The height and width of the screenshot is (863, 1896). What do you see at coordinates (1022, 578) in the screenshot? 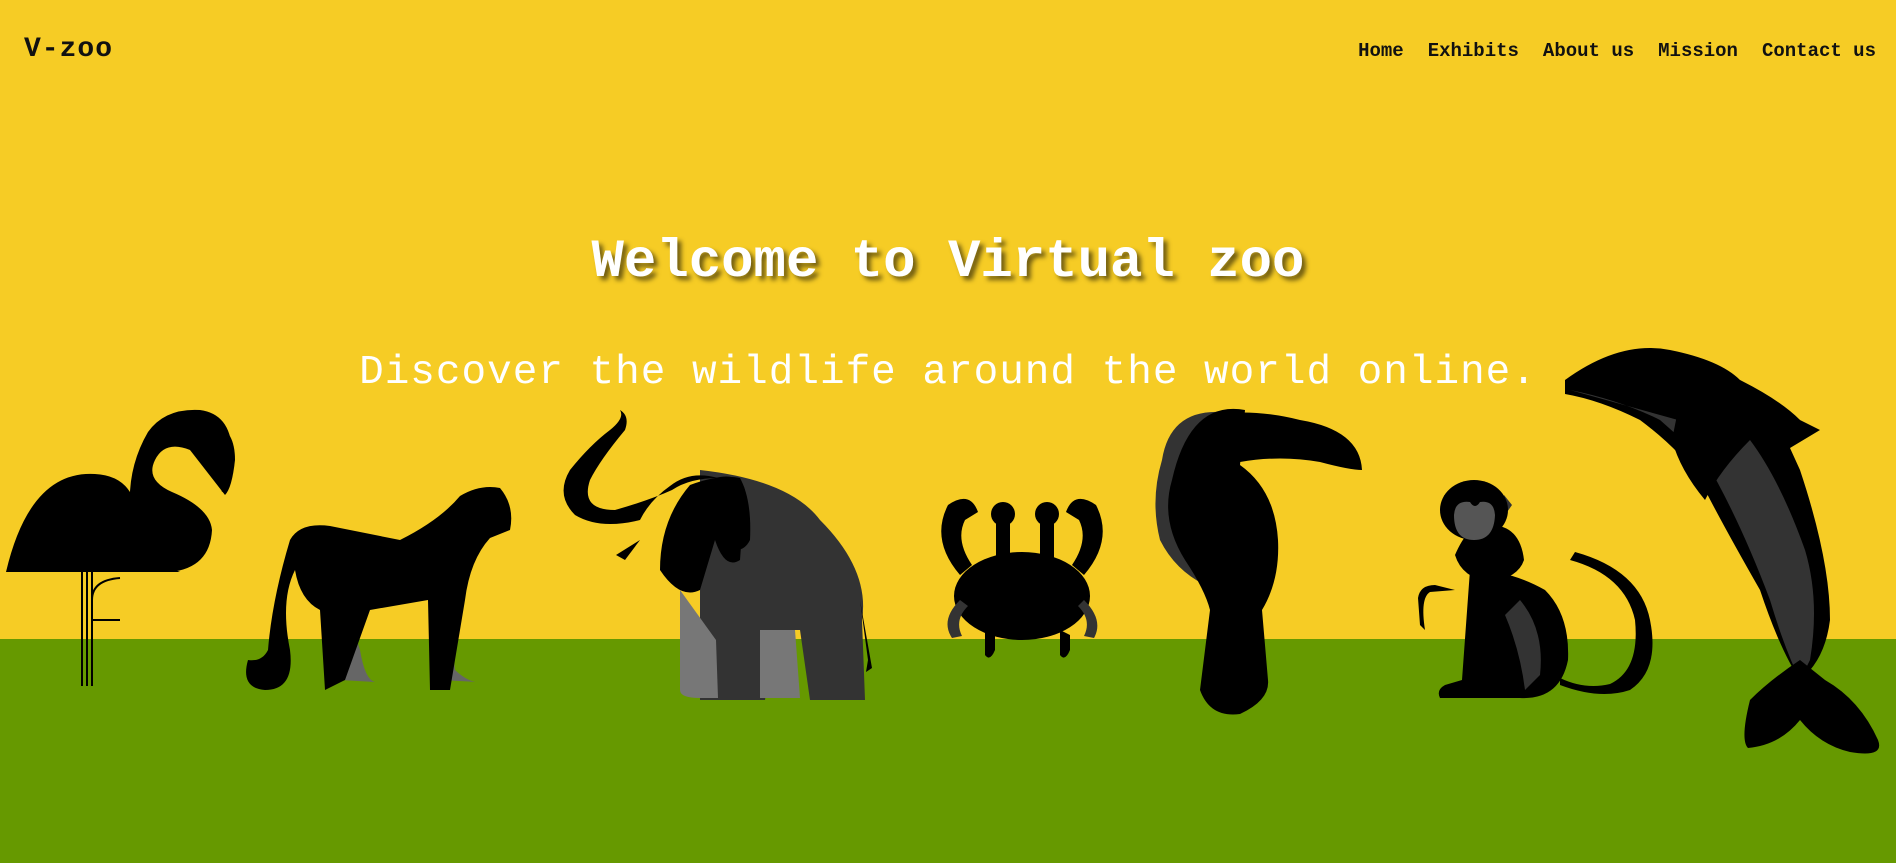
I see `crab-icon` at bounding box center [1022, 578].